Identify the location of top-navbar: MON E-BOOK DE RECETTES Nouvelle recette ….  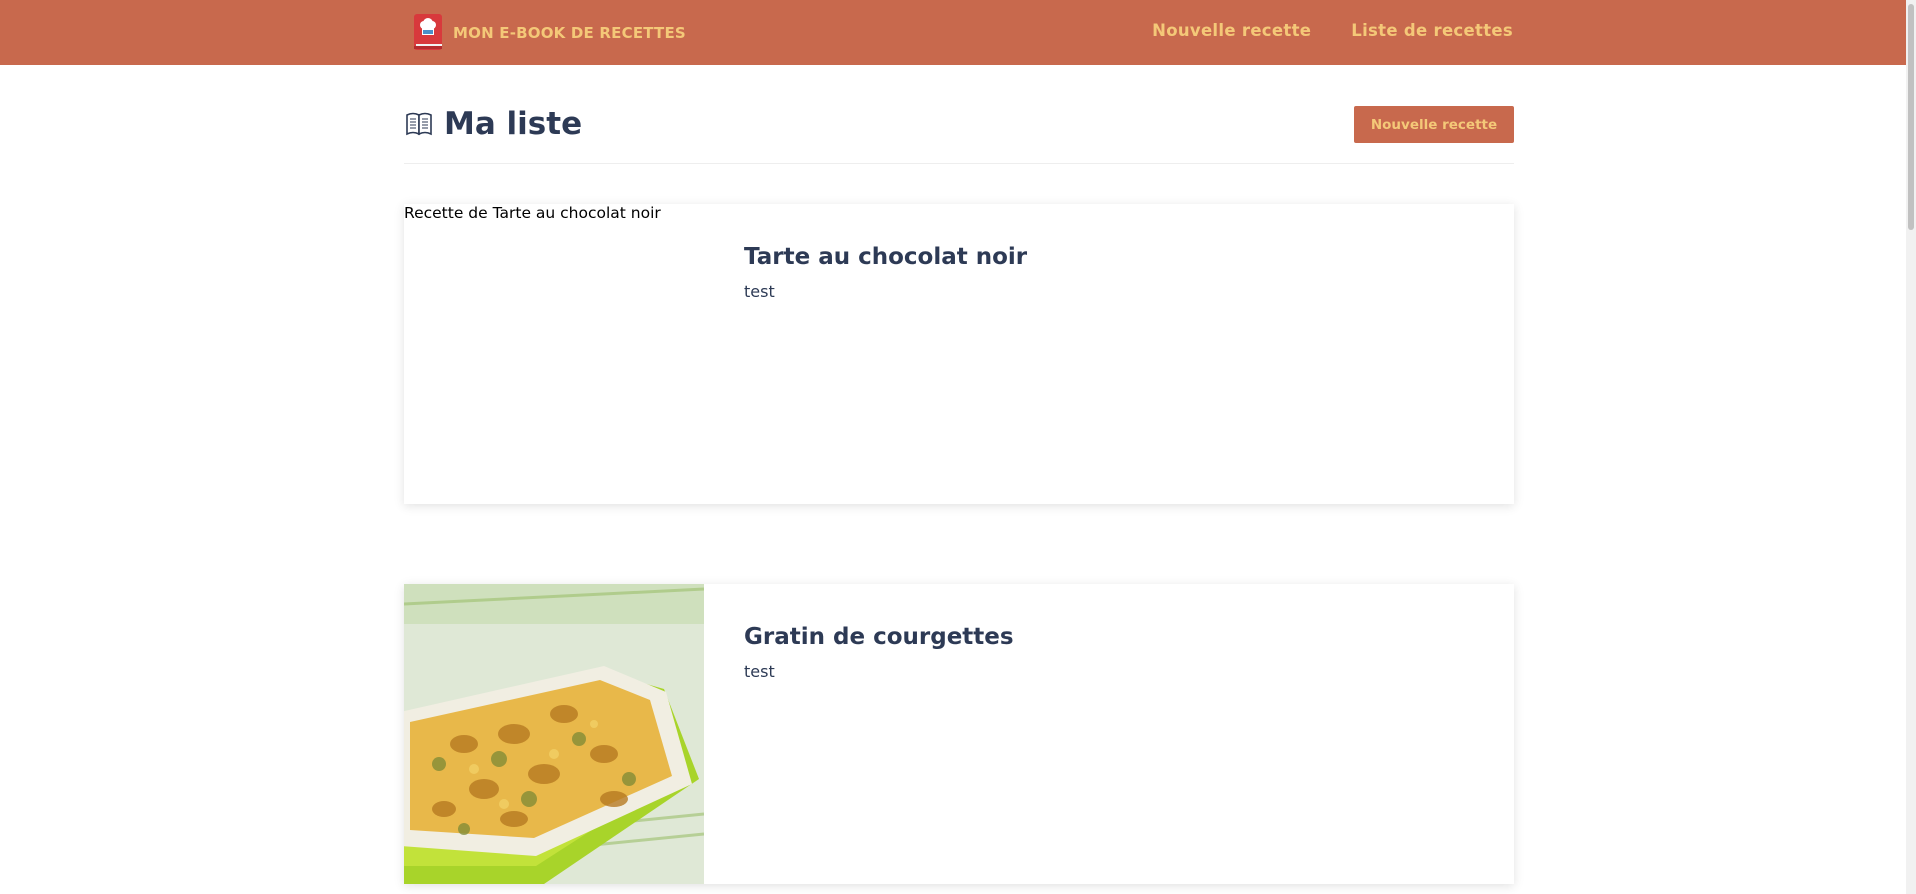
(953, 32).